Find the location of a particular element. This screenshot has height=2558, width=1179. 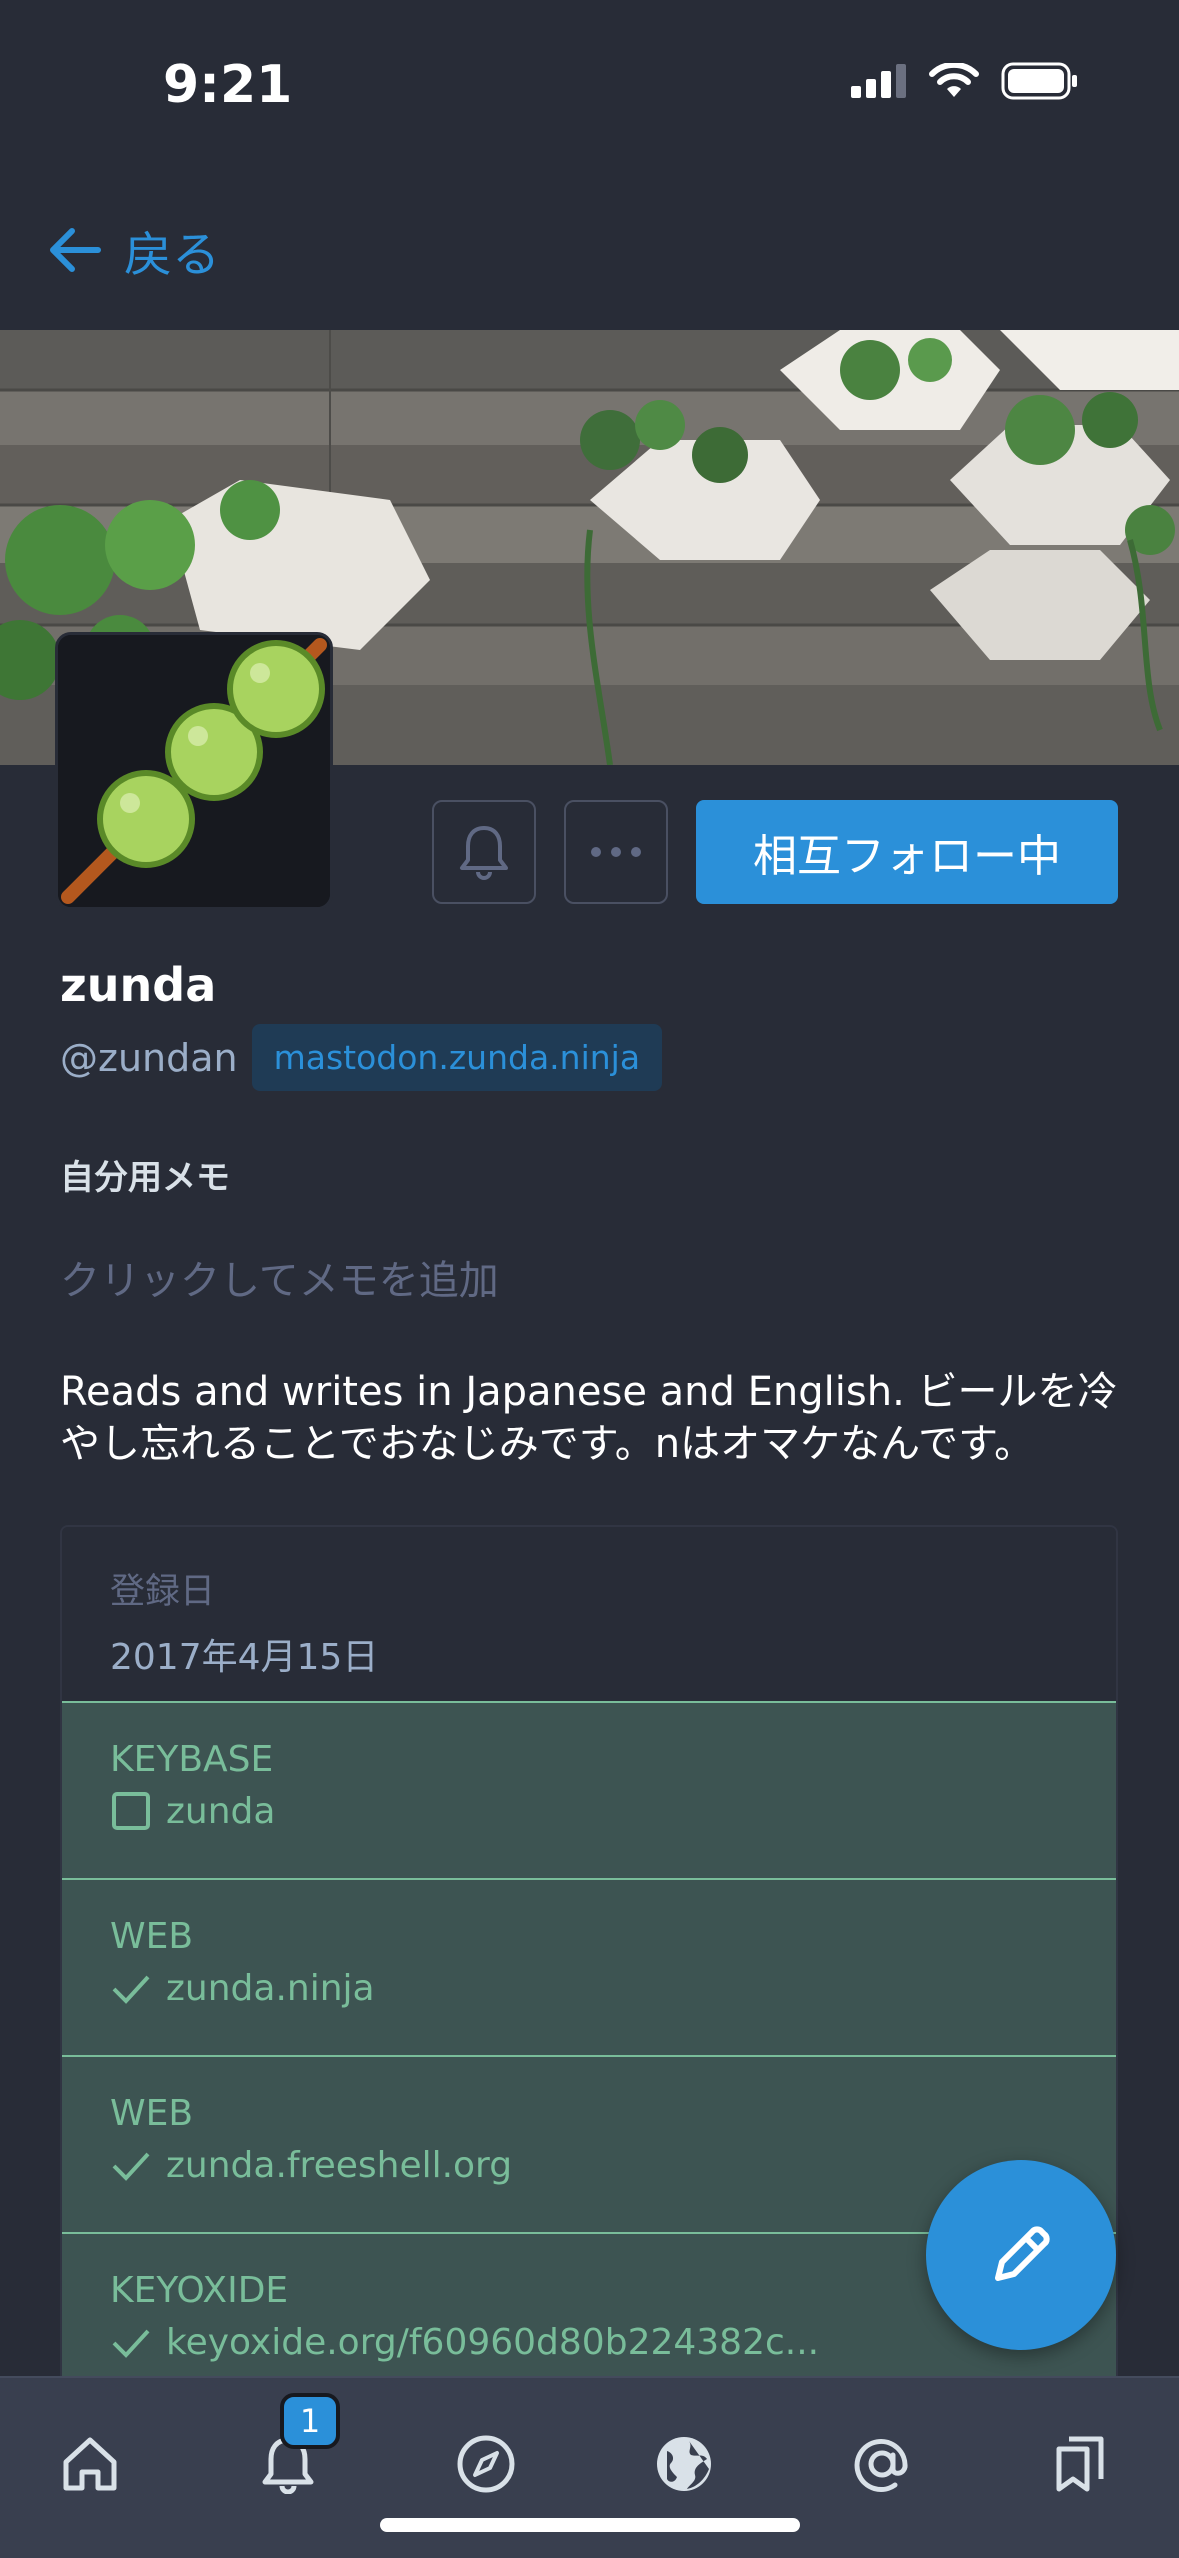

domain-badge: mastodon.zunda.ninja is located at coordinates (457, 1057).